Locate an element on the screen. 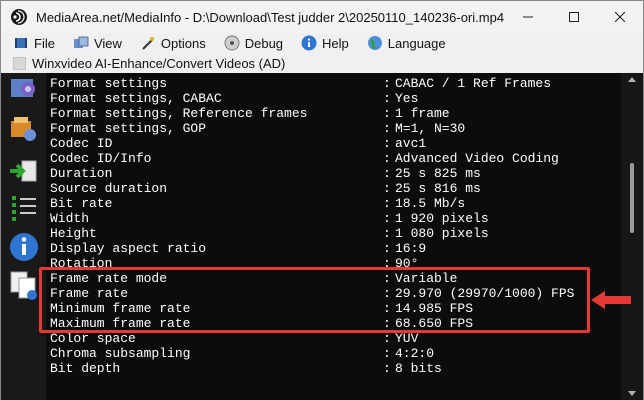  info-row-key: Format settings, GOP is located at coordinates (128, 128).